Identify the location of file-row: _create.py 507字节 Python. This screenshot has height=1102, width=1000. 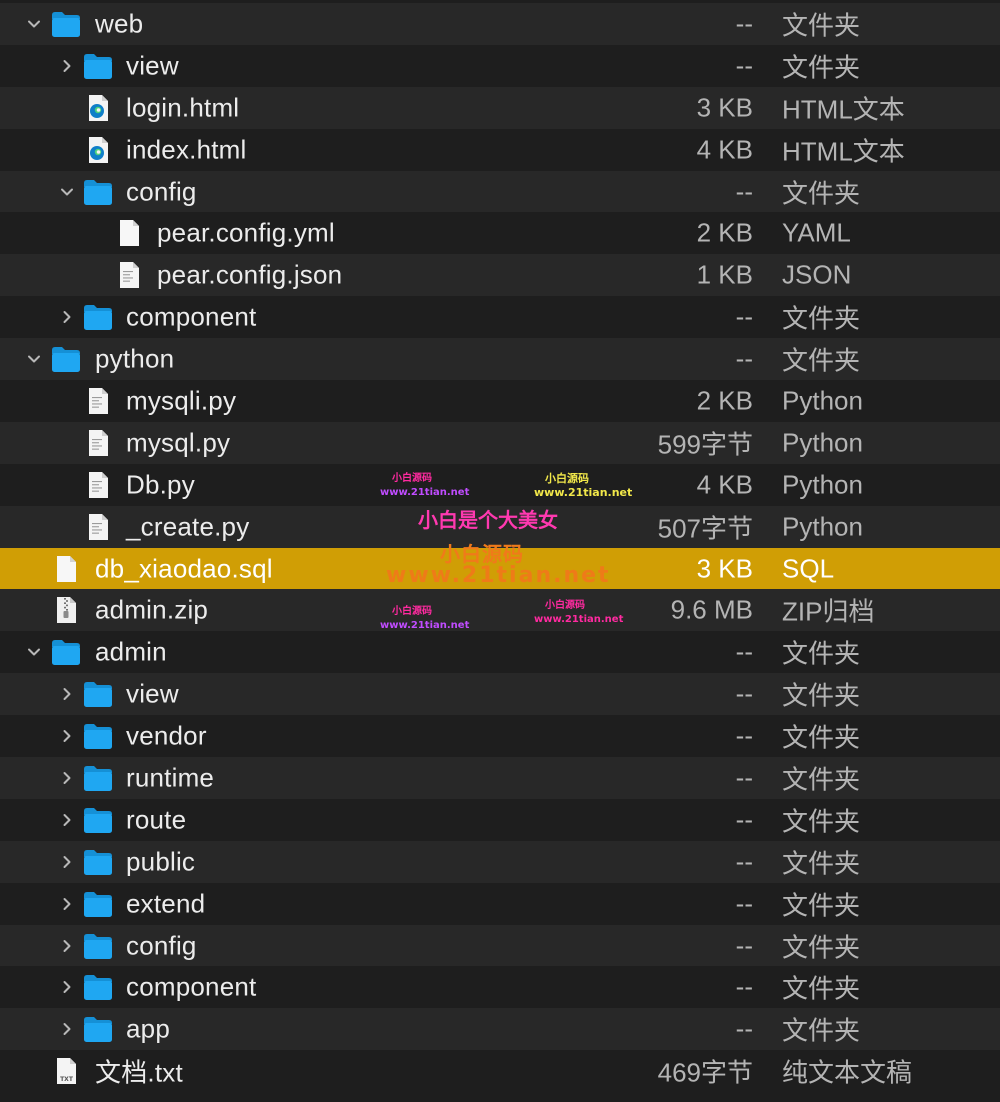
(500, 526).